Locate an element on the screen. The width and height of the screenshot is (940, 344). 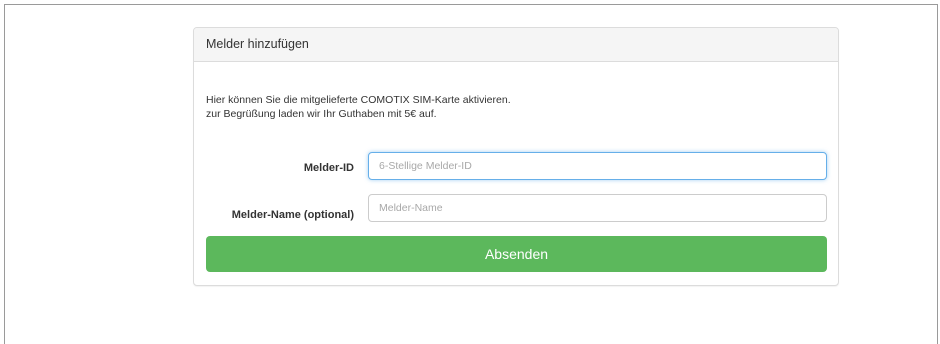
melder-name-label: Melder-Name (optional) is located at coordinates (292, 215).